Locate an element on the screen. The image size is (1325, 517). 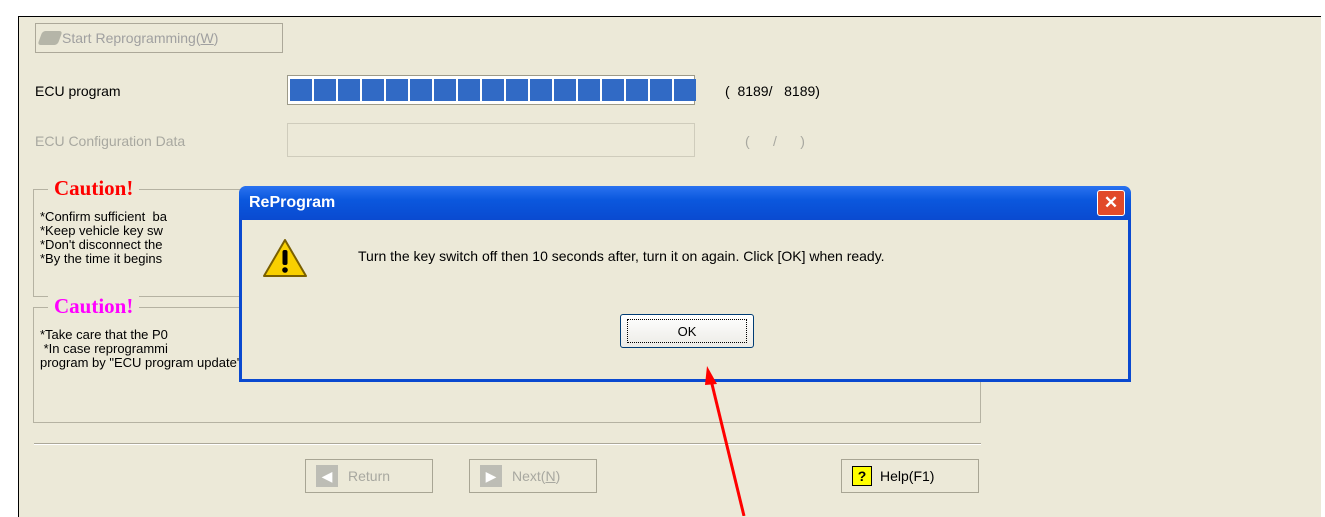
annotation-arrow is located at coordinates (725, 441).